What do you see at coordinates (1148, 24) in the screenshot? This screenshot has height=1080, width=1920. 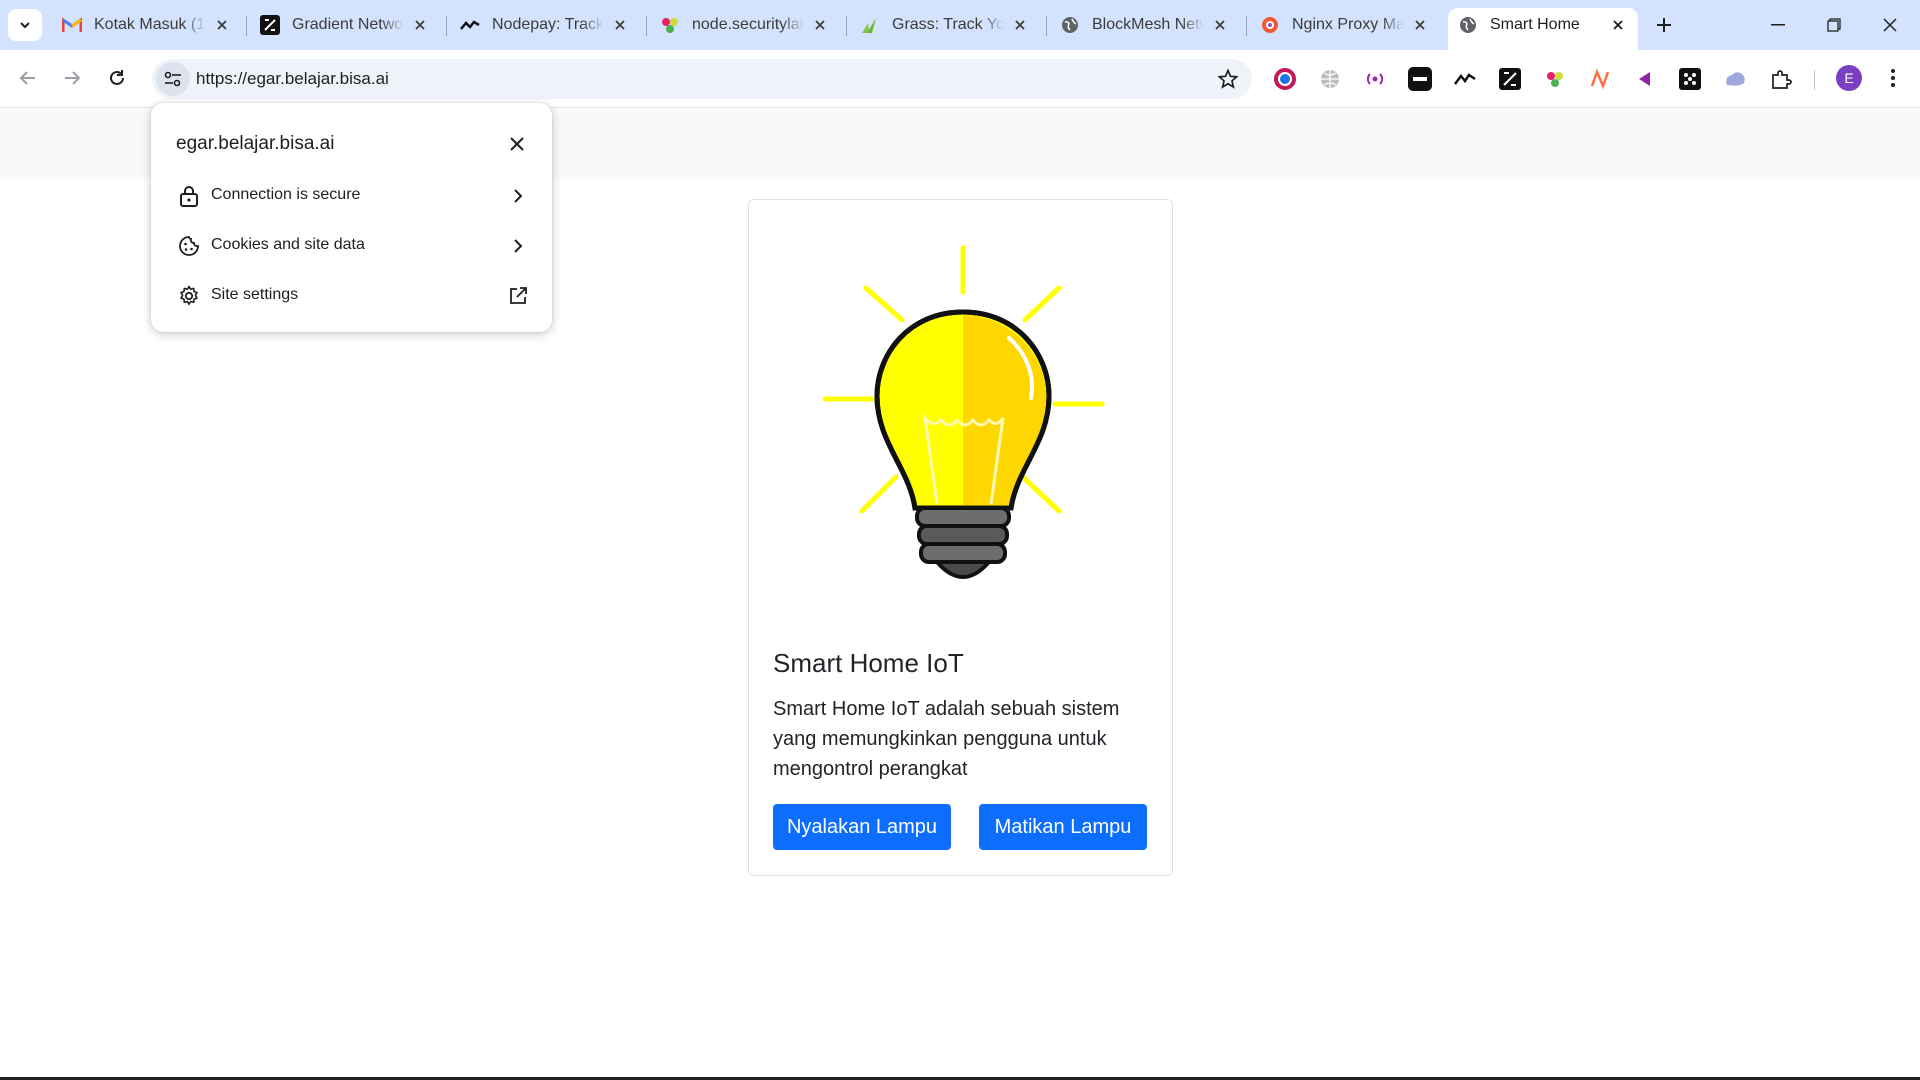 I see `tab-title: BlockMesh Network` at bounding box center [1148, 24].